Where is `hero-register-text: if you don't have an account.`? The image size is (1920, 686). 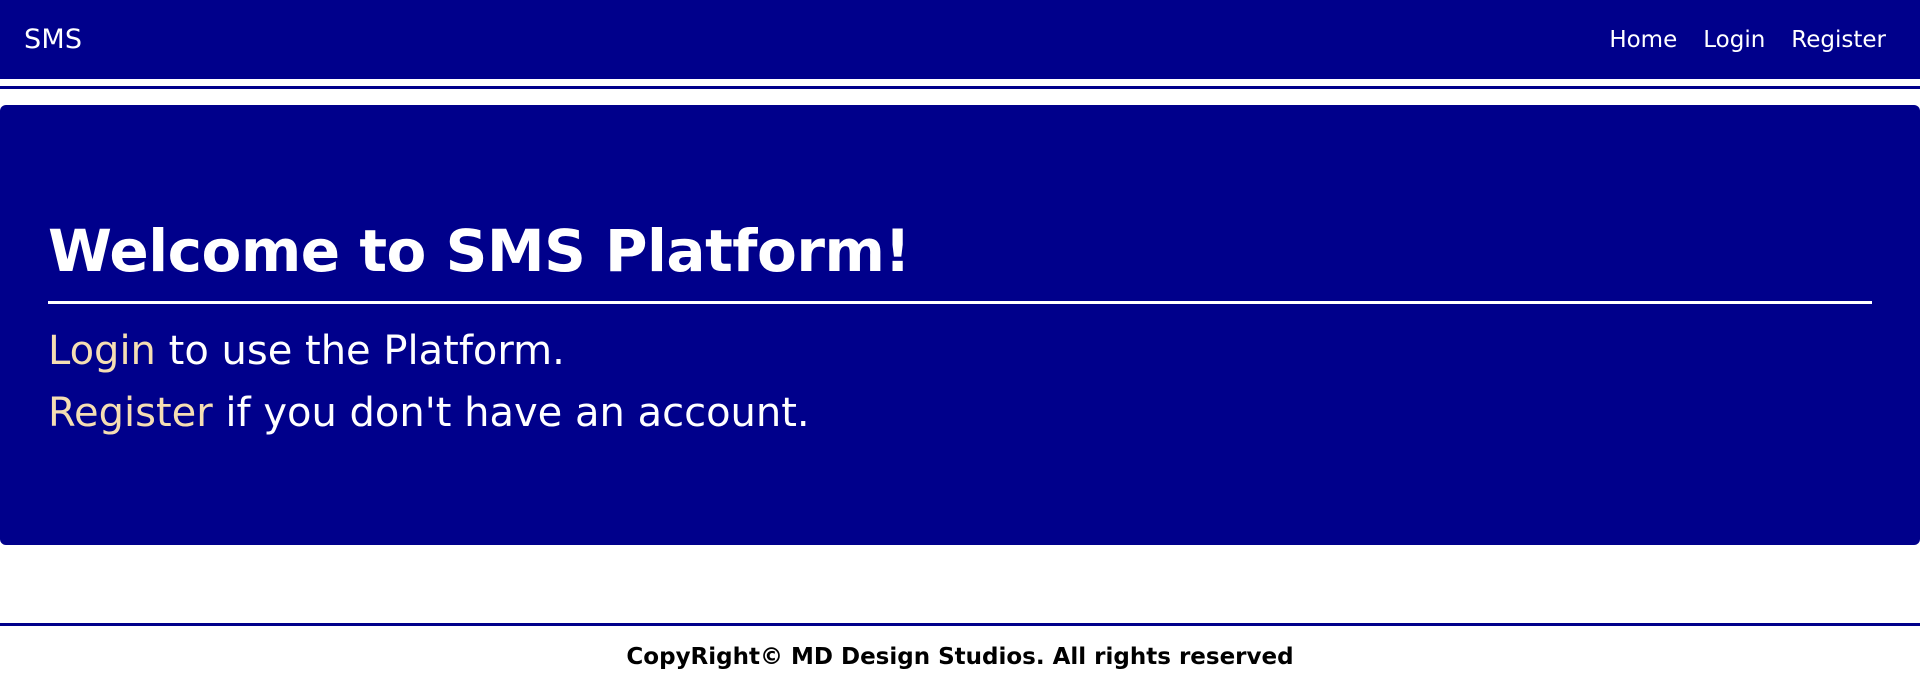
hero-register-text: if you don't have an account. is located at coordinates (511, 412).